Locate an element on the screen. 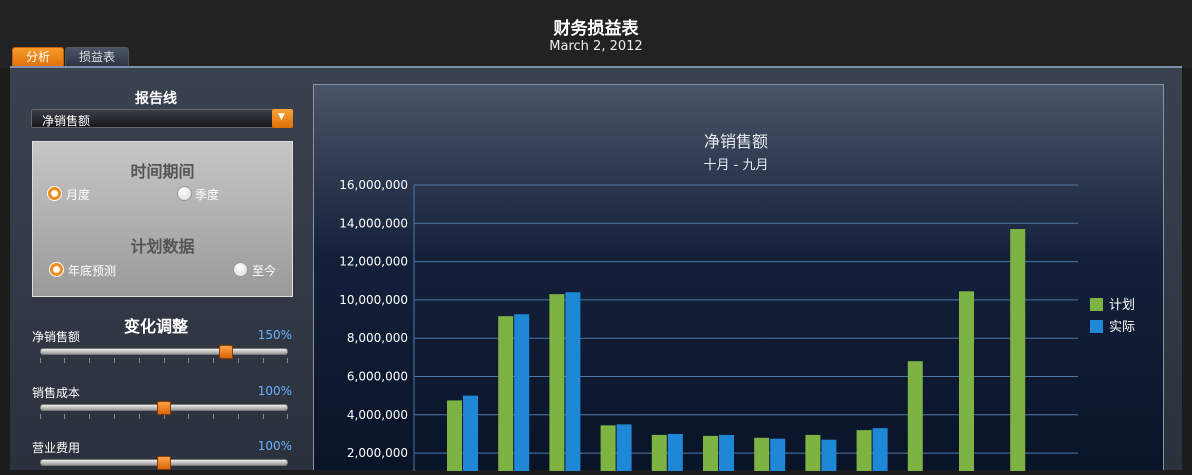  report-line-title: 报告线 is located at coordinates (156, 99).